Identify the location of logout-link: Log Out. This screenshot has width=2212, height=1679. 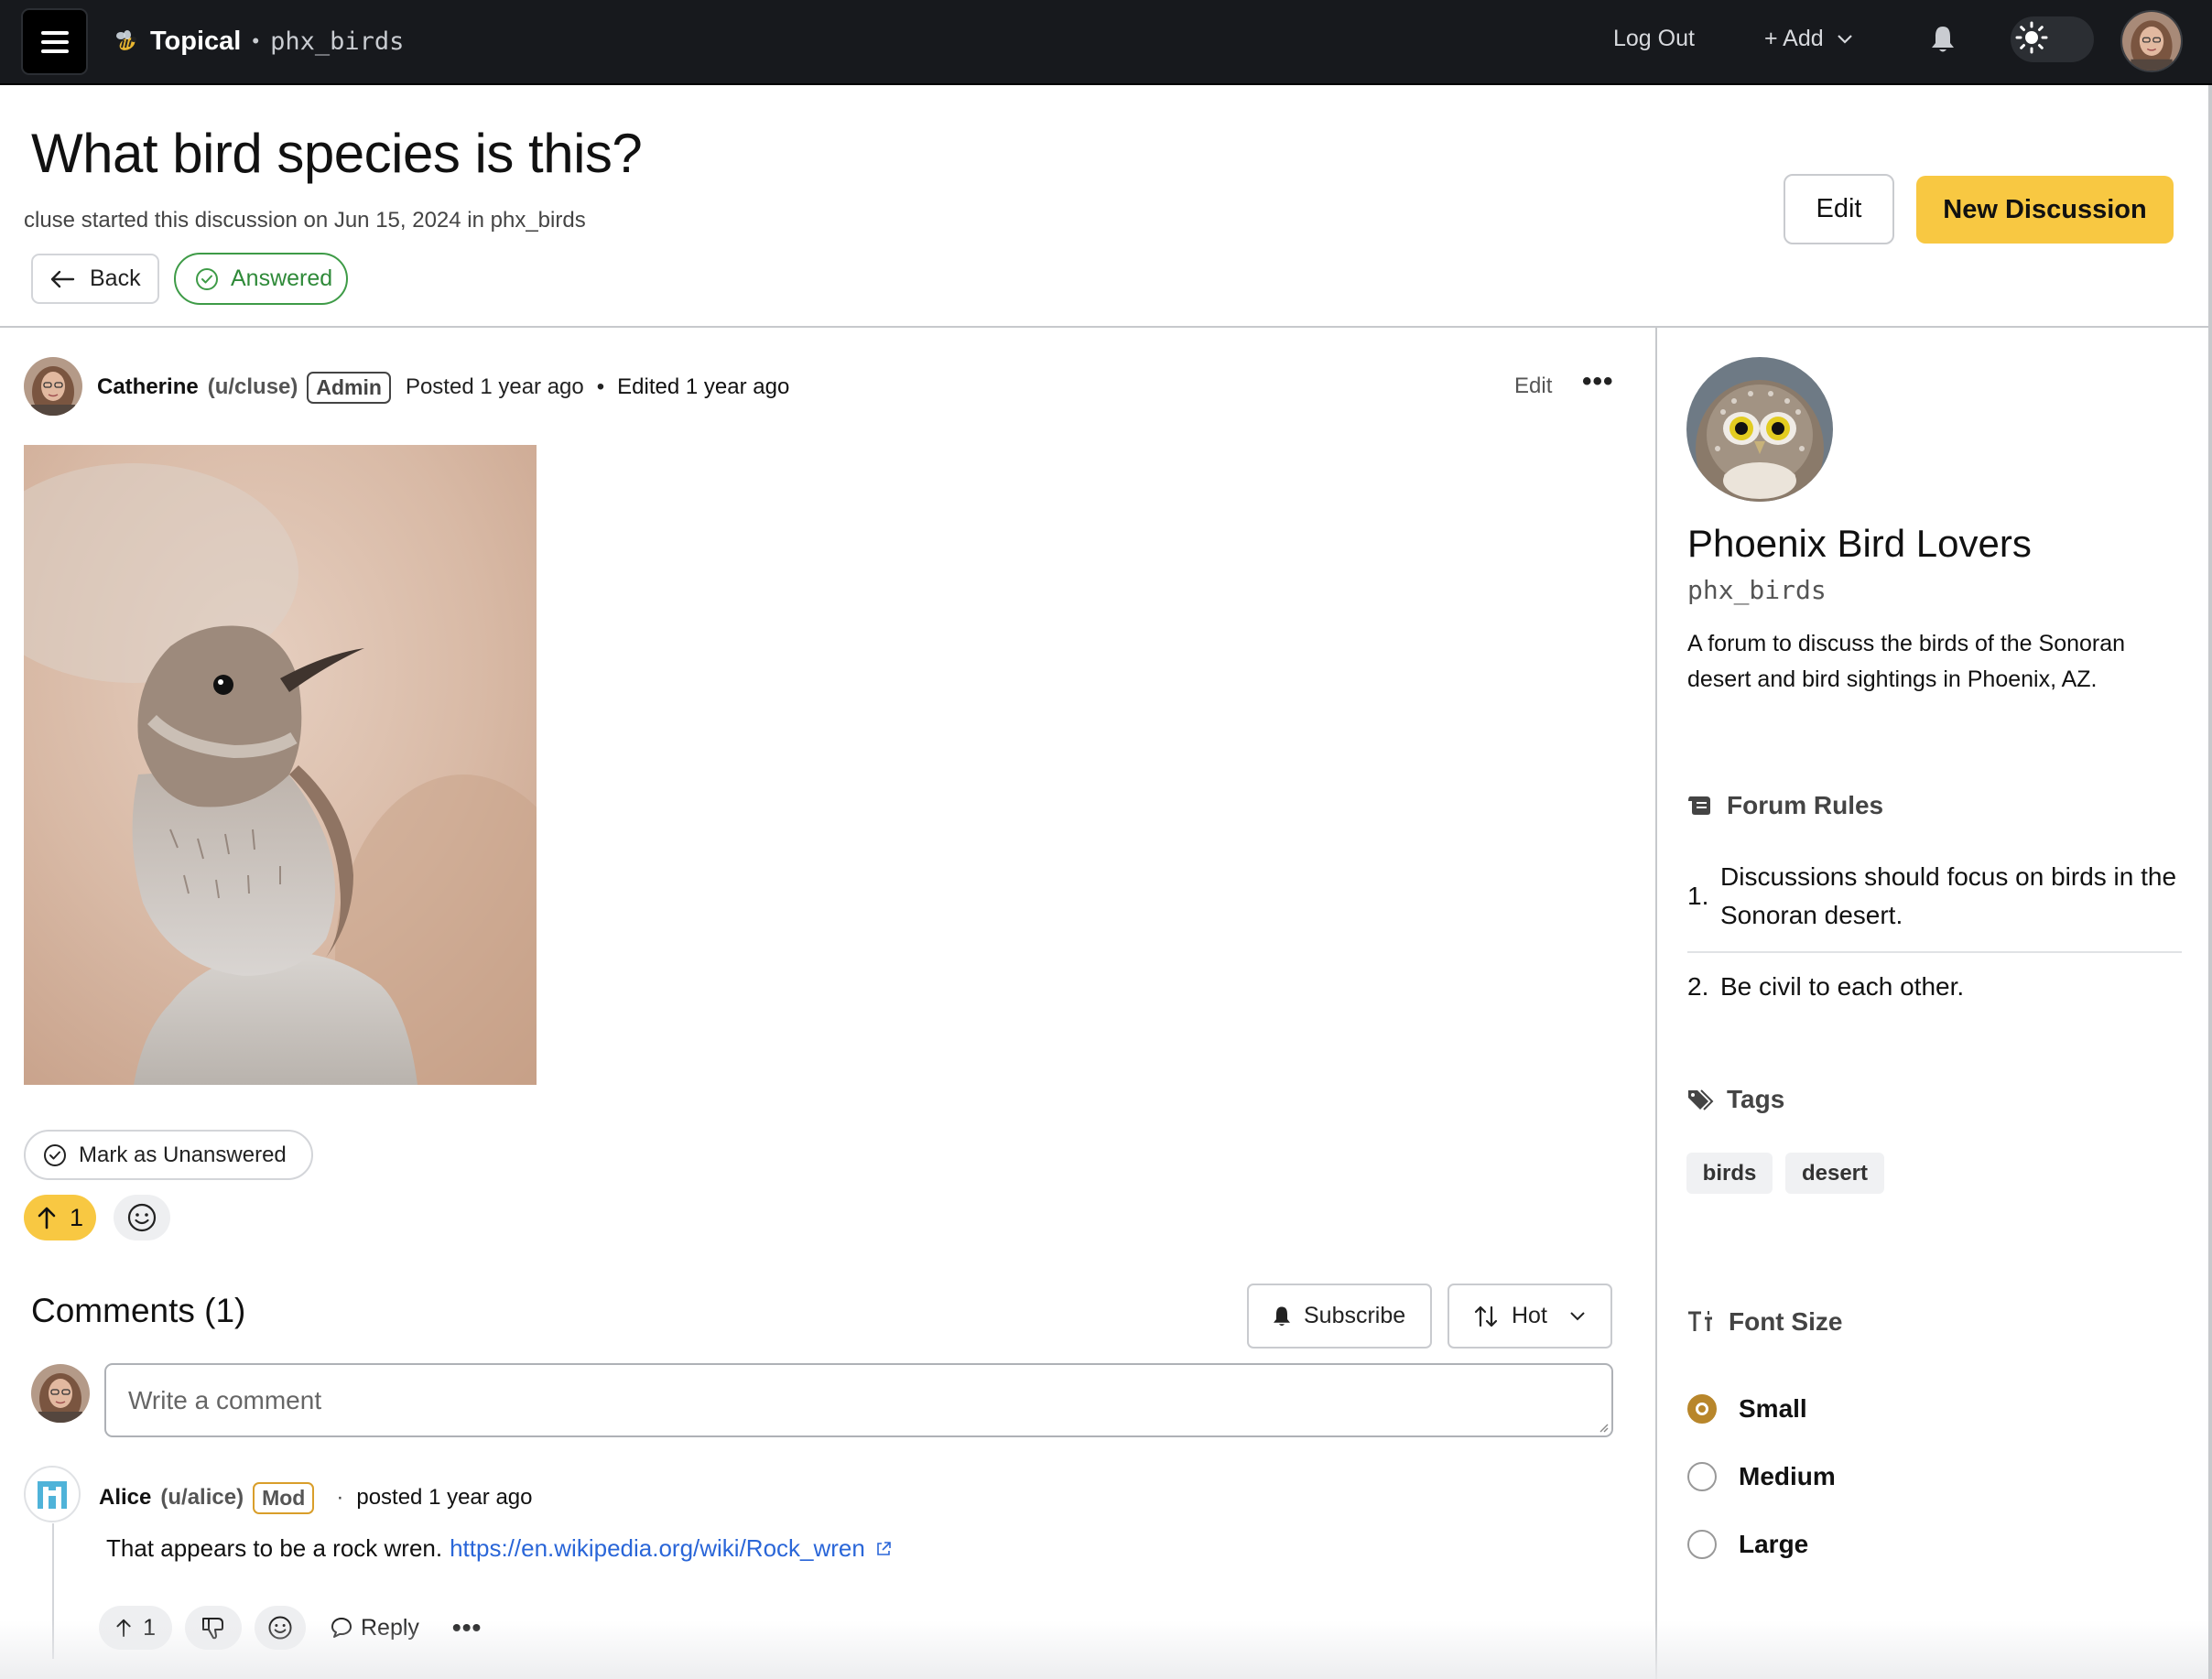
(1654, 39).